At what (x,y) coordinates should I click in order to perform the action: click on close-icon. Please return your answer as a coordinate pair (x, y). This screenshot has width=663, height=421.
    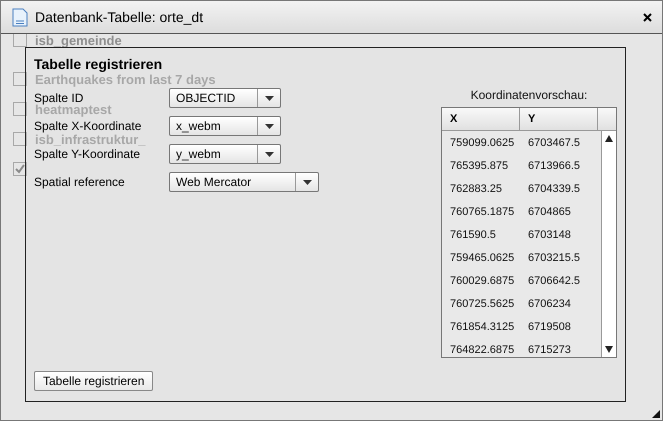
    Looking at the image, I should click on (647, 17).